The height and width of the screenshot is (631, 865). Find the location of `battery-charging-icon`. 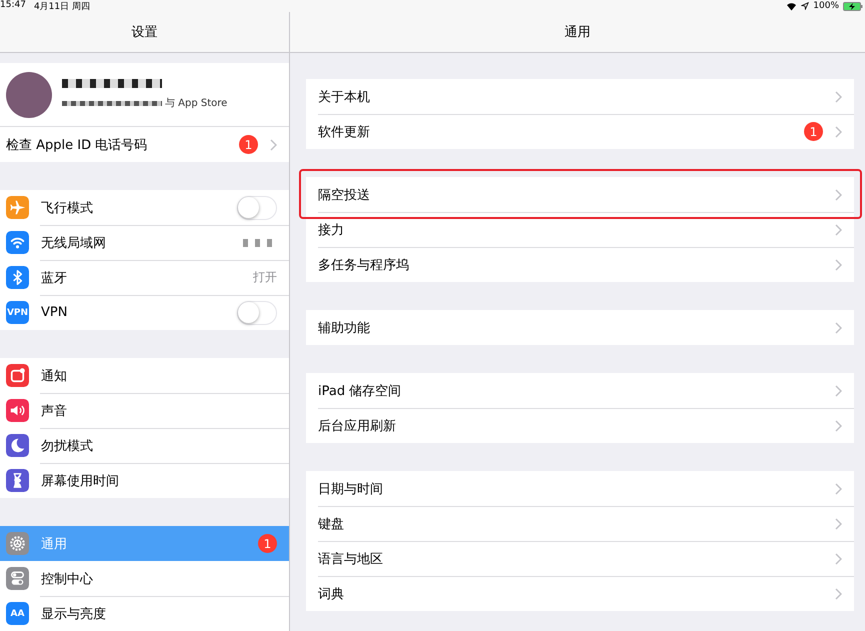

battery-charging-icon is located at coordinates (853, 6).